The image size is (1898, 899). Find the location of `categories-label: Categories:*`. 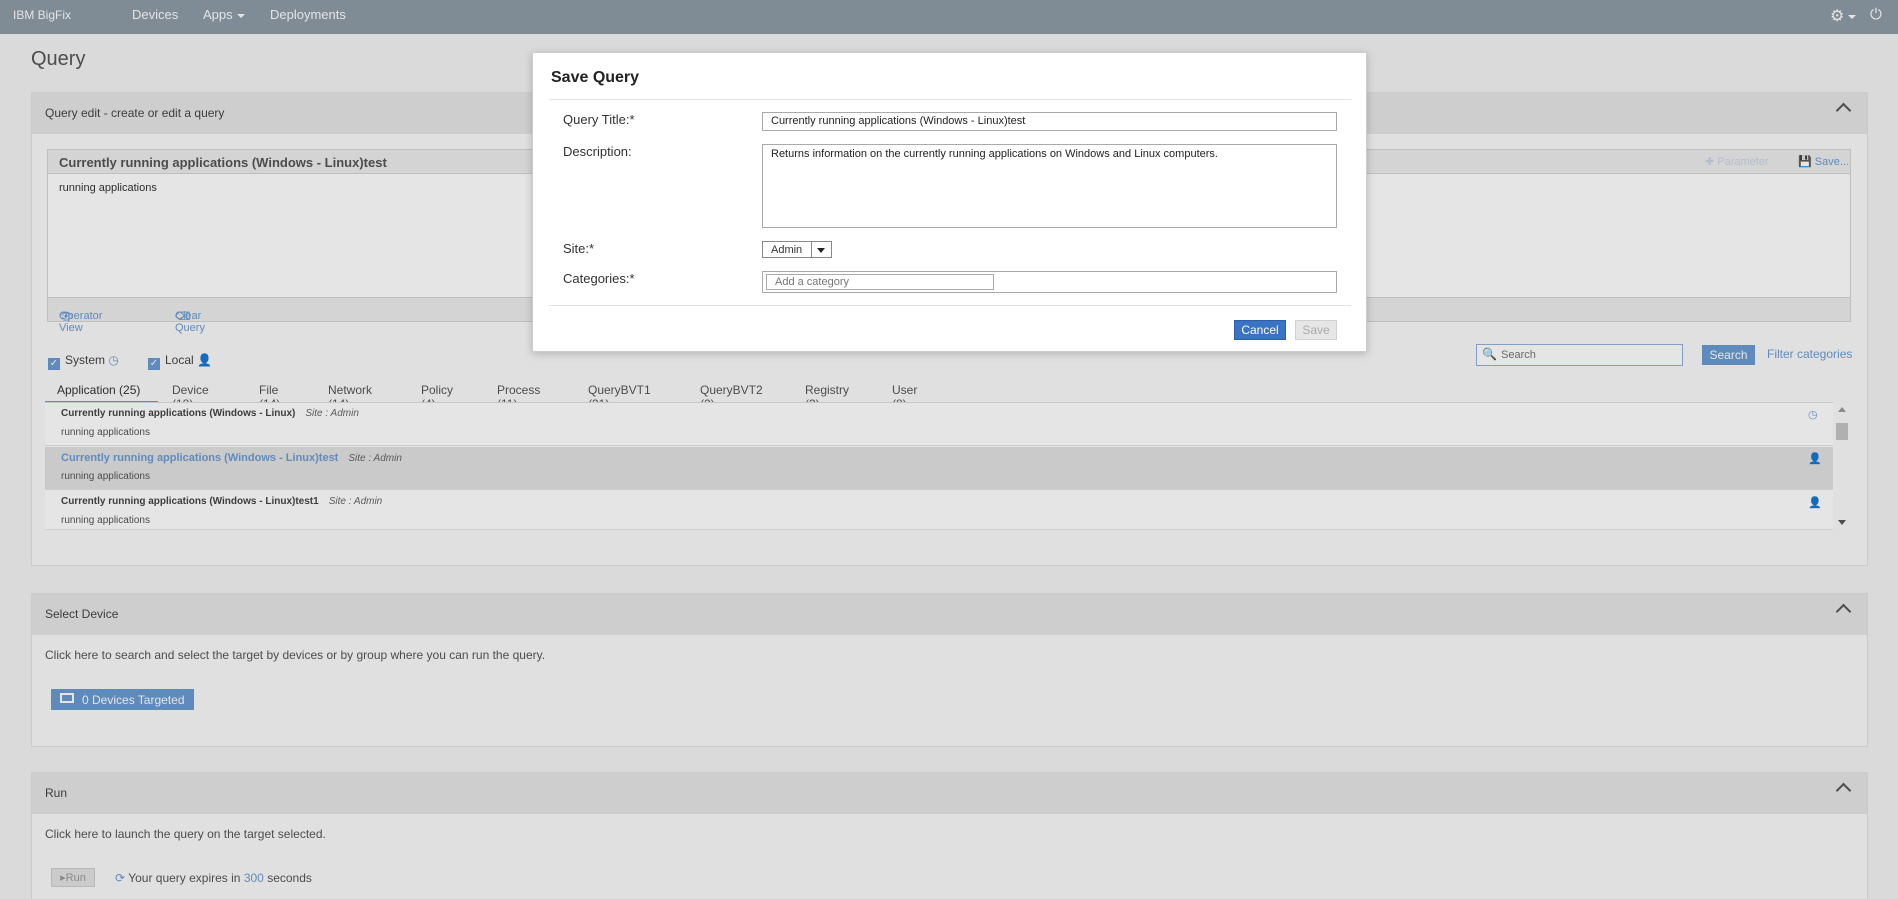

categories-label: Categories:* is located at coordinates (599, 278).